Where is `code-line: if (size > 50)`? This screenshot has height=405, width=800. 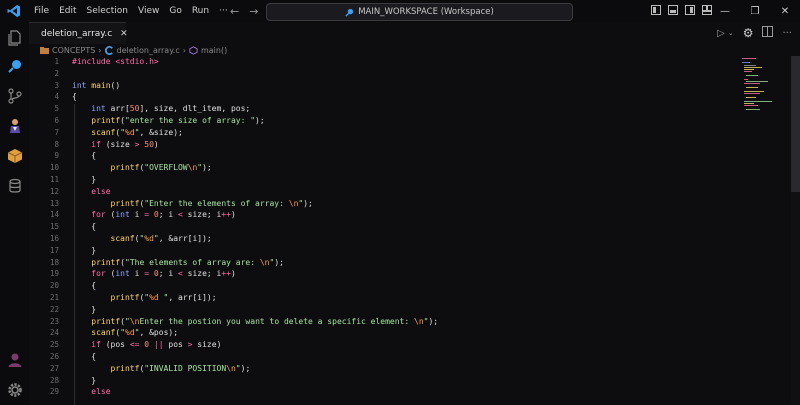
code-line: if (size > 50) is located at coordinates (402, 145).